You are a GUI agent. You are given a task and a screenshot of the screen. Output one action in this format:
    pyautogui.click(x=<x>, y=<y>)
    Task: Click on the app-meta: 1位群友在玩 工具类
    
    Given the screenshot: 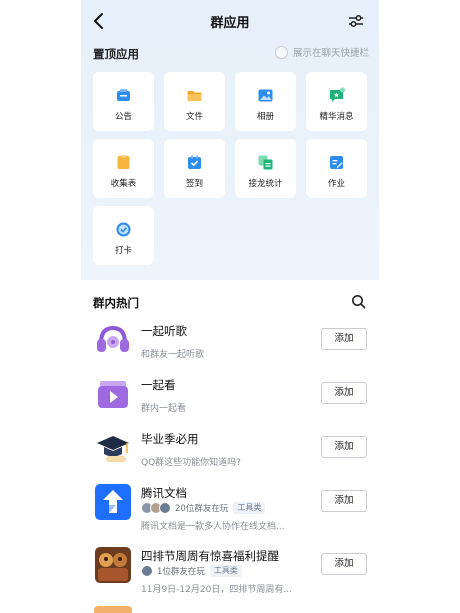 What is the action you would take?
    pyautogui.click(x=191, y=571)
    